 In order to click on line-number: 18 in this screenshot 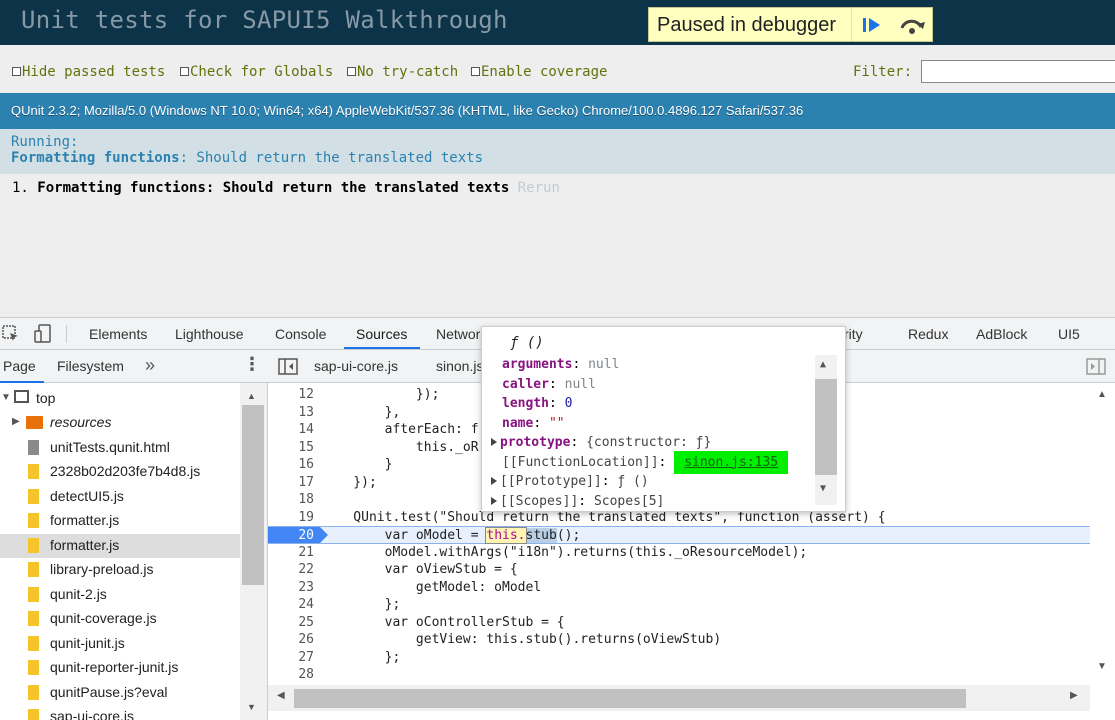, I will do `click(291, 500)`.